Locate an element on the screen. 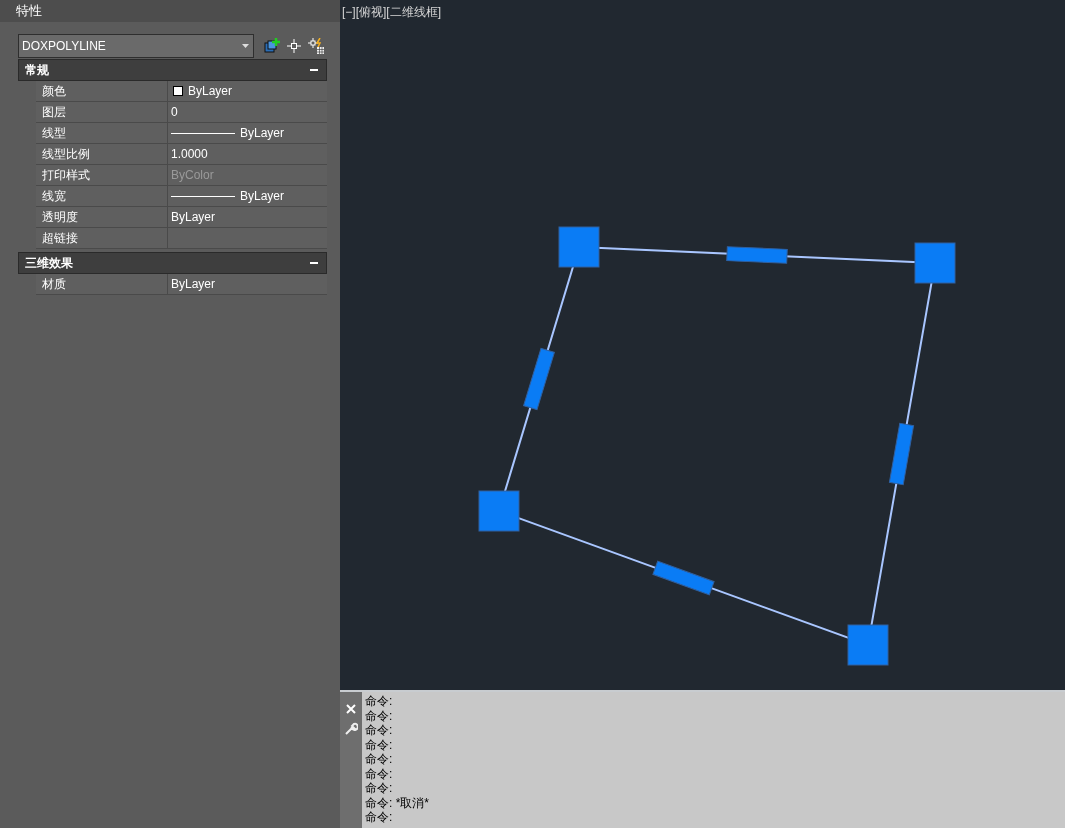  property-label: 图层 is located at coordinates (102, 112).